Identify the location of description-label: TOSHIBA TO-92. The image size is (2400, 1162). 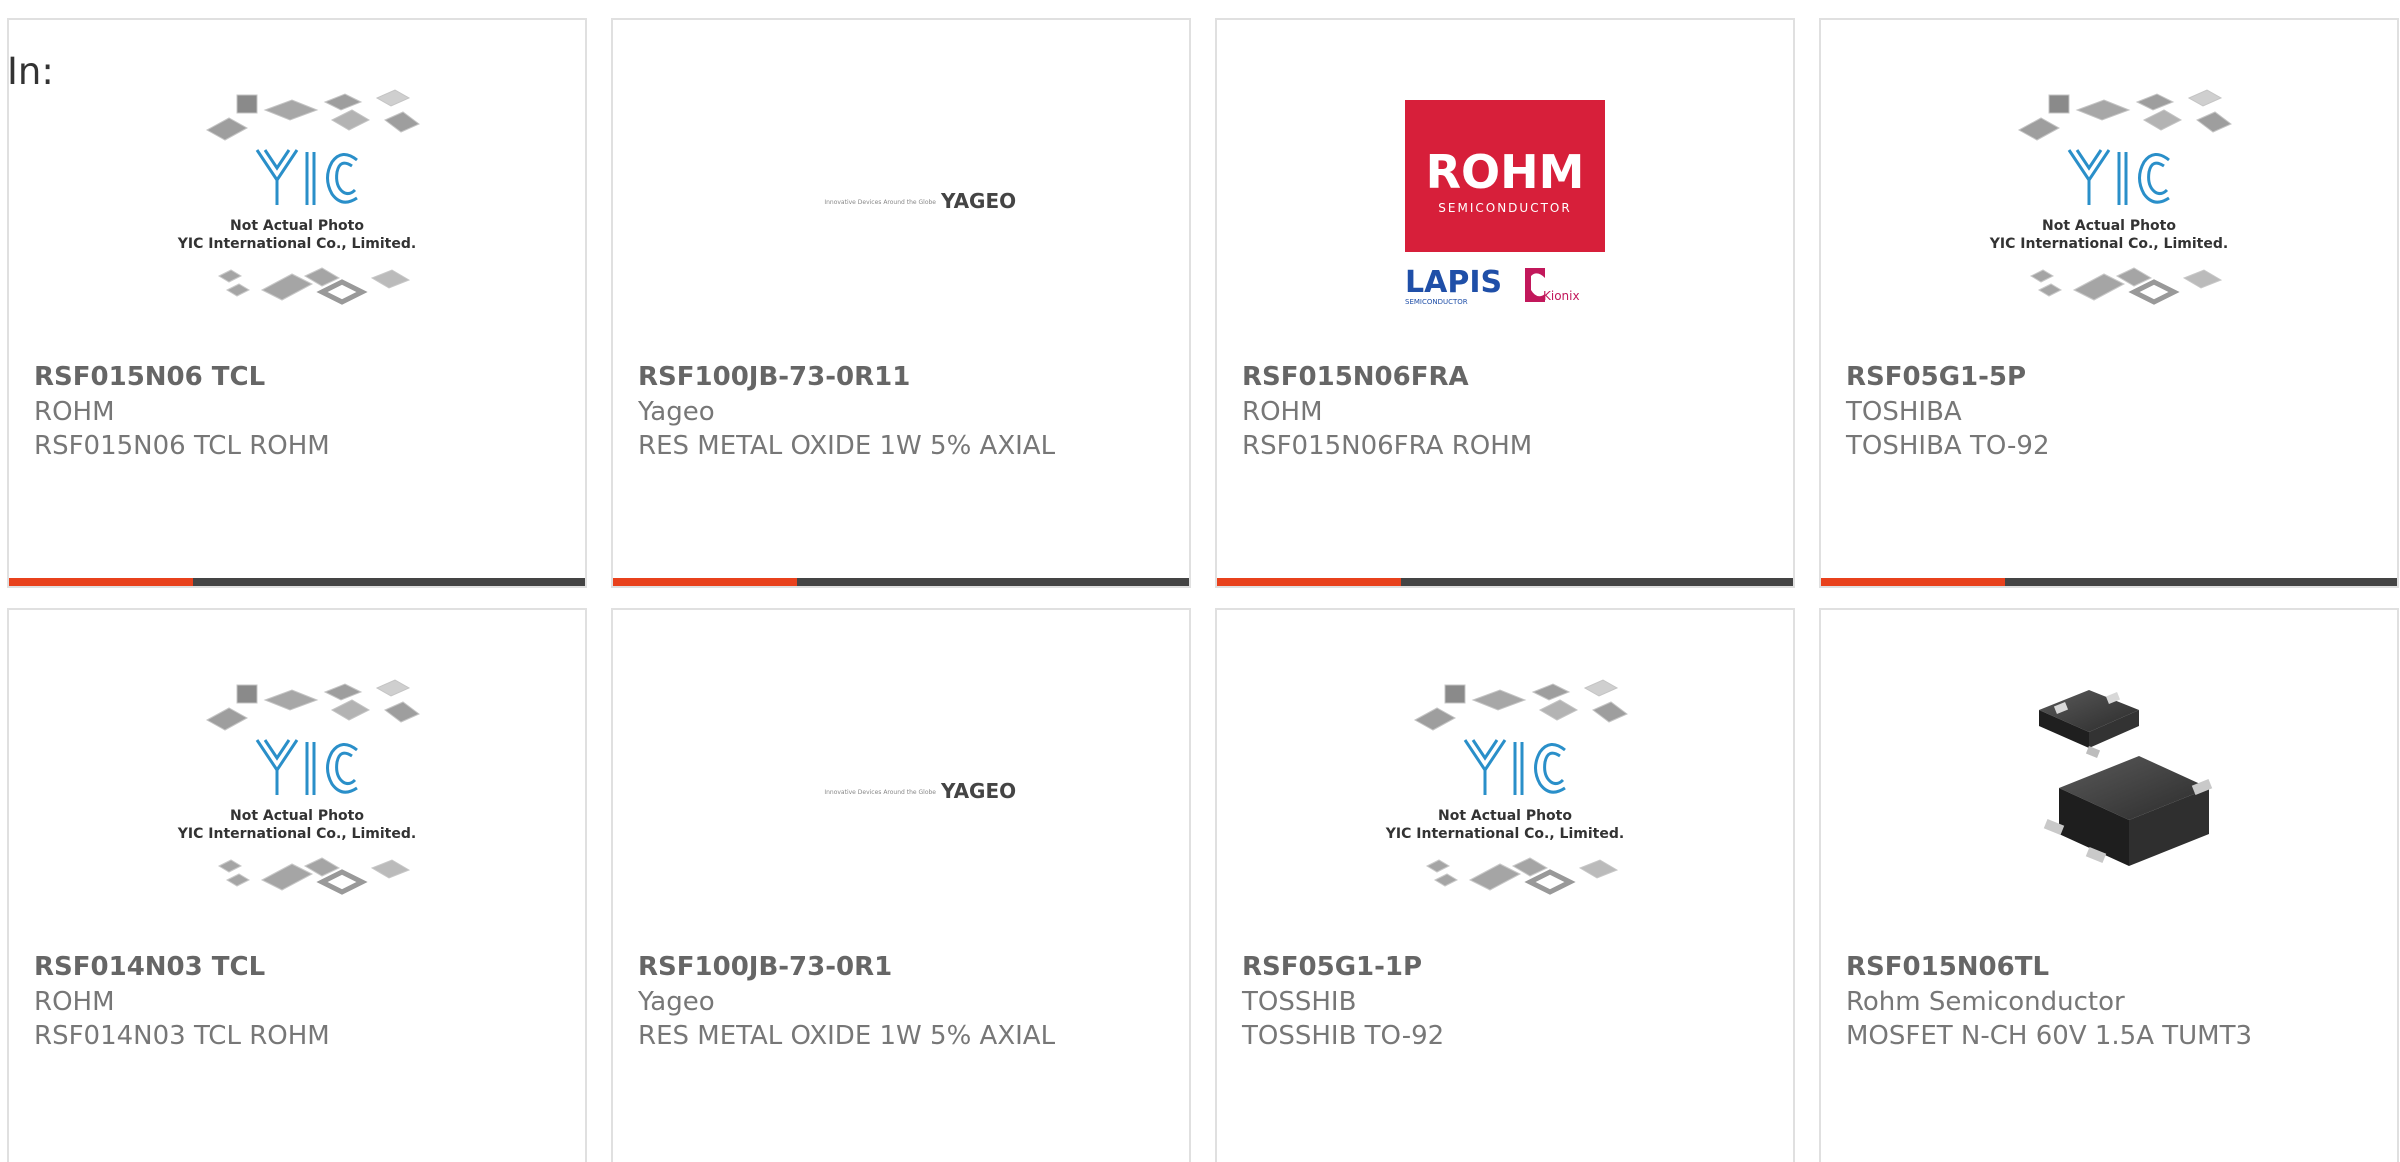
(1948, 446).